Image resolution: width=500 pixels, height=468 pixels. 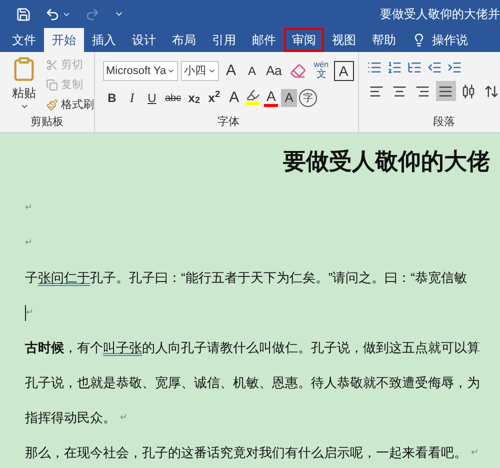 What do you see at coordinates (246, 277) in the screenshot?
I see `paragraph-text: 子张问仁于孔子。孔子曰：“能行五者于天下为仁矣。”请问之。曰：“恭宽信敏` at bounding box center [246, 277].